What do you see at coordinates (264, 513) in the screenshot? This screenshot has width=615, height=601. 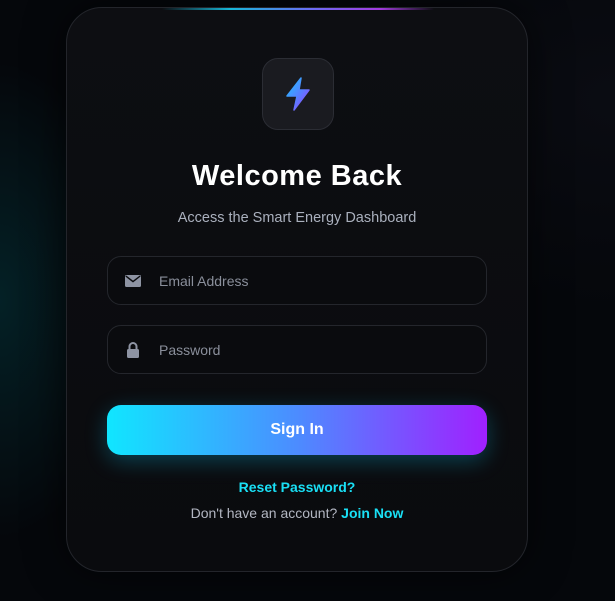 I see `signup-prompt: Don't have an account?` at bounding box center [264, 513].